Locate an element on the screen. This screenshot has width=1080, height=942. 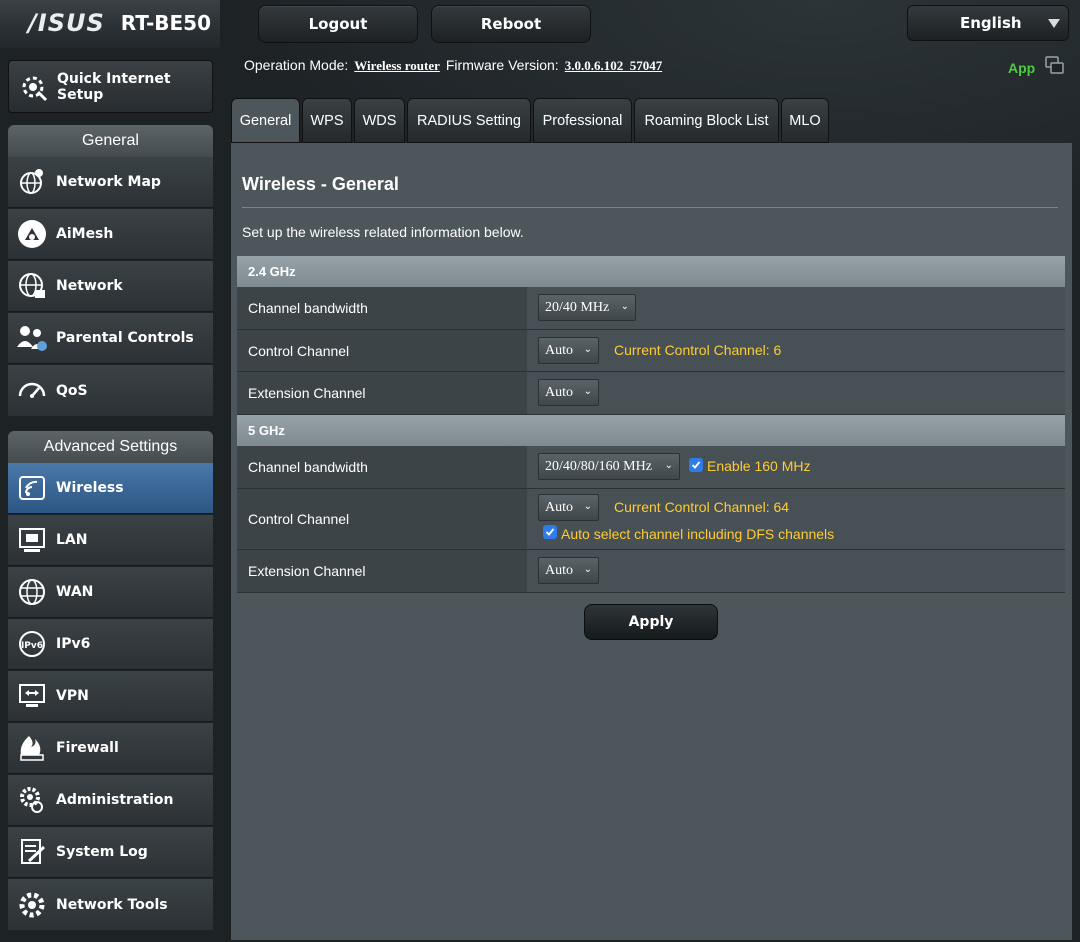
band-5-header: 5 GHz is located at coordinates (651, 430).